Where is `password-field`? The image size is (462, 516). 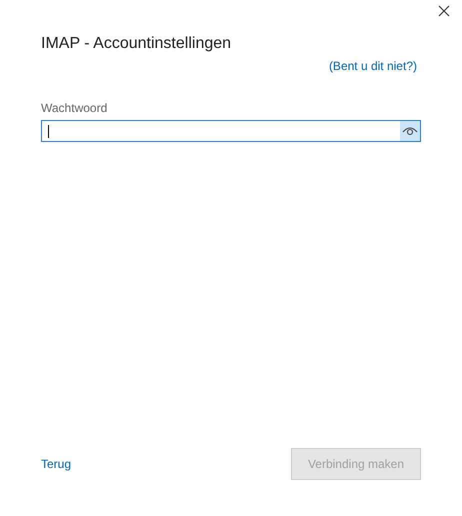
password-field is located at coordinates (231, 131).